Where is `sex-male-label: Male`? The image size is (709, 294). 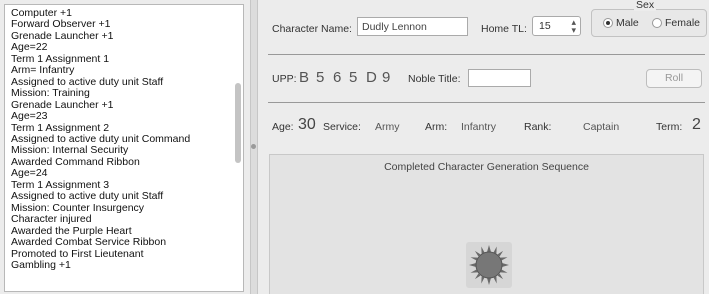
sex-male-label: Male is located at coordinates (627, 23).